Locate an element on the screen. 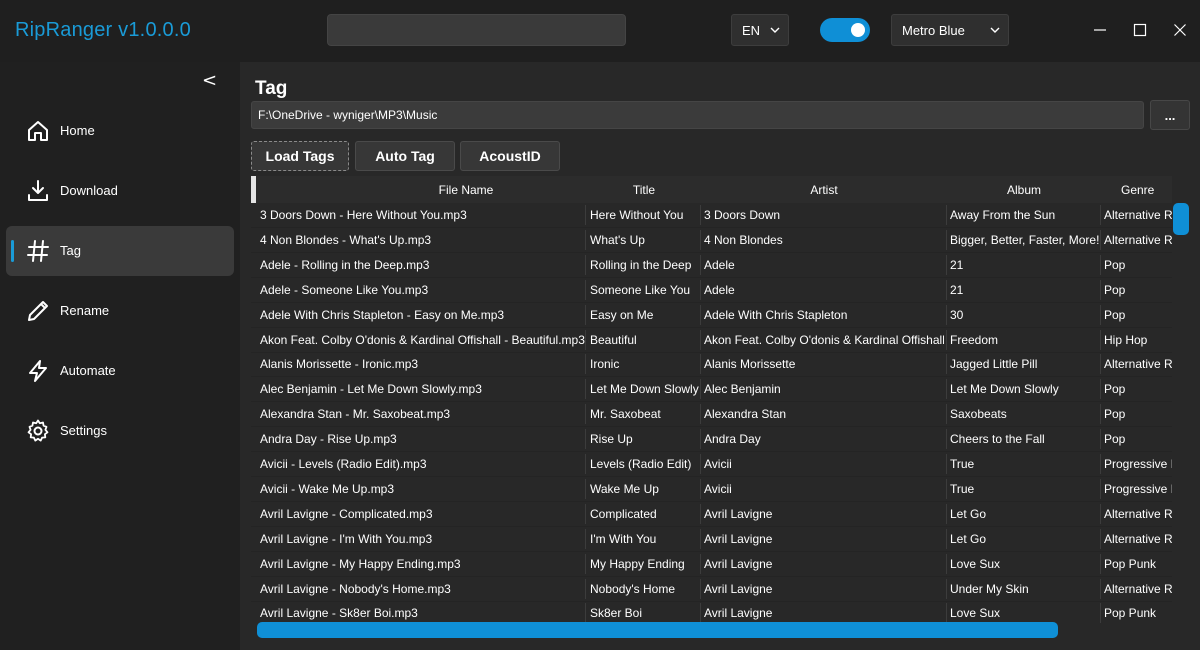 This screenshot has height=650, width=1200. table-cell: Levels (Radio Edit) is located at coordinates (645, 465).